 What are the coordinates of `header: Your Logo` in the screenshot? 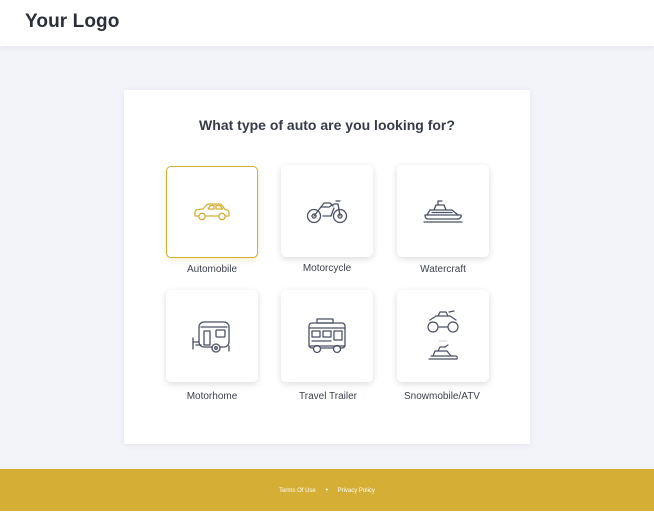 It's located at (327, 23).